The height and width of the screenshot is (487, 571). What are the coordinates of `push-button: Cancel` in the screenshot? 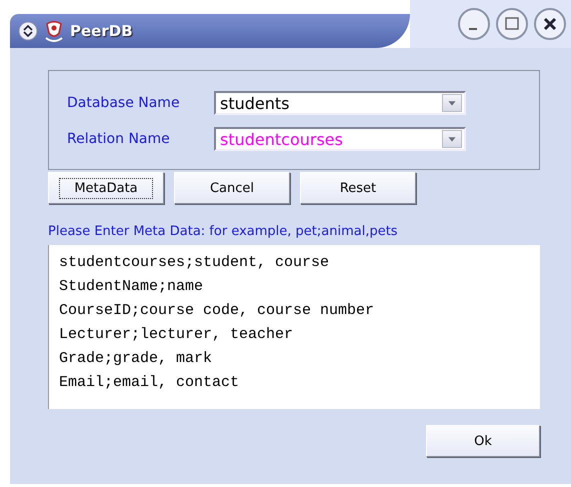 It's located at (232, 188).